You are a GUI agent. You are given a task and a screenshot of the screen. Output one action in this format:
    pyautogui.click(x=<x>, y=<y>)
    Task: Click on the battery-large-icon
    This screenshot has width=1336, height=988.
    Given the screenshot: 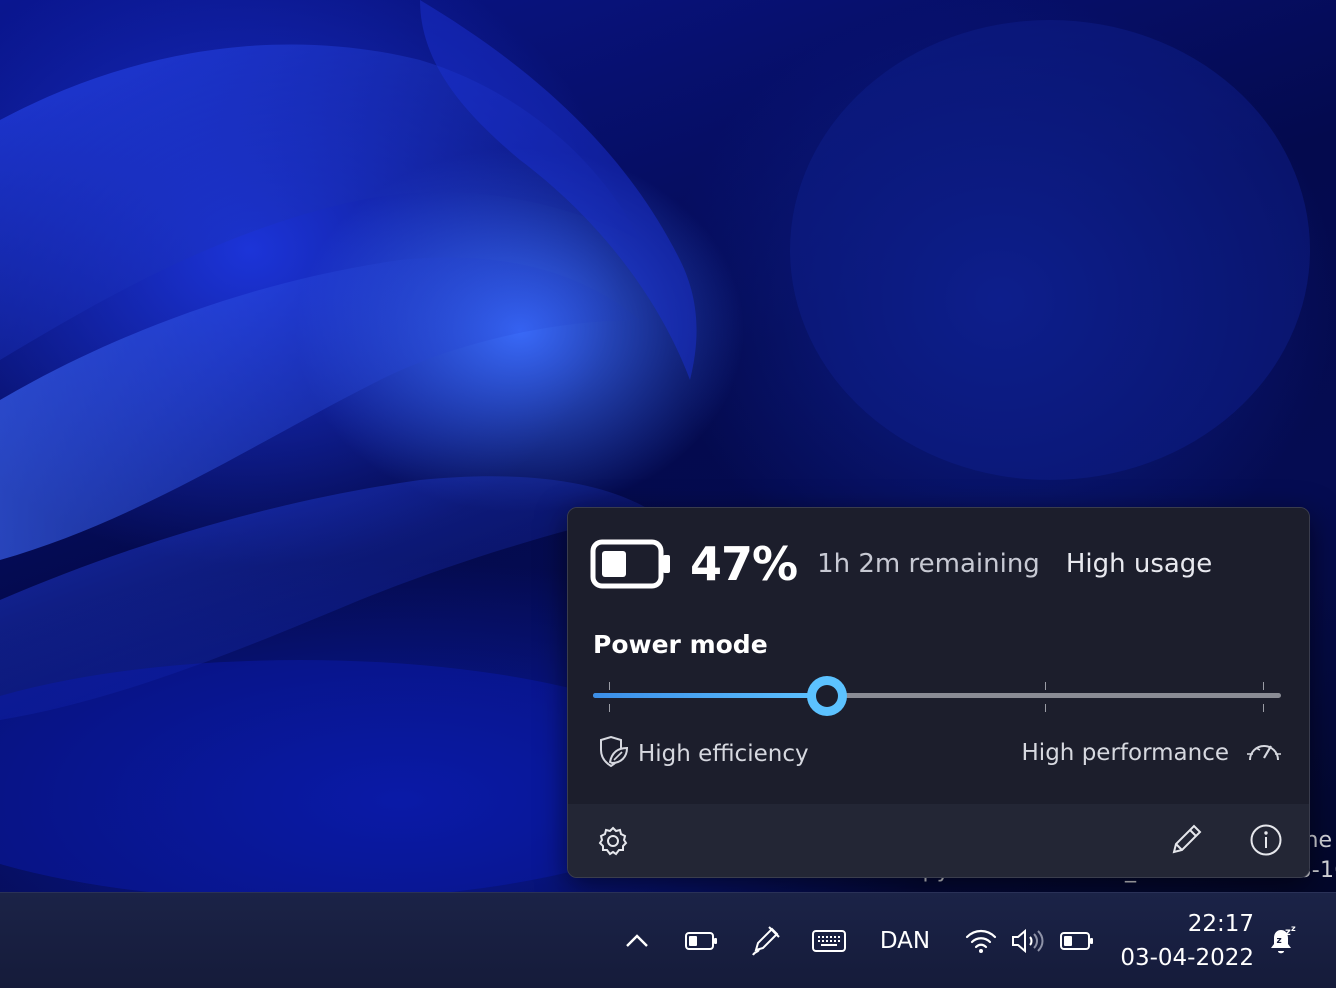 What is the action you would take?
    pyautogui.click(x=631, y=564)
    